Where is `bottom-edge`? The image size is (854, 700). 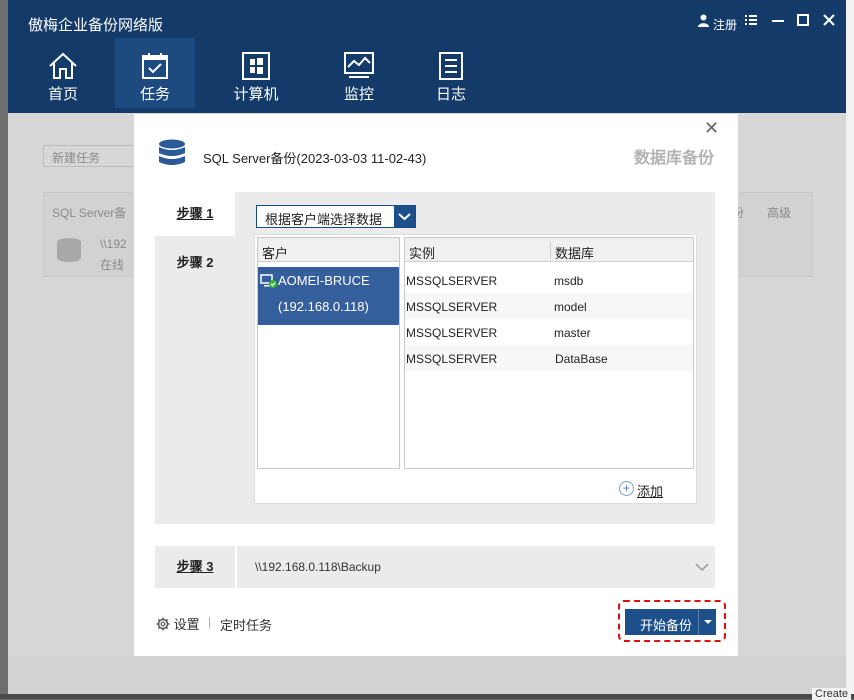 bottom-edge is located at coordinates (427, 696).